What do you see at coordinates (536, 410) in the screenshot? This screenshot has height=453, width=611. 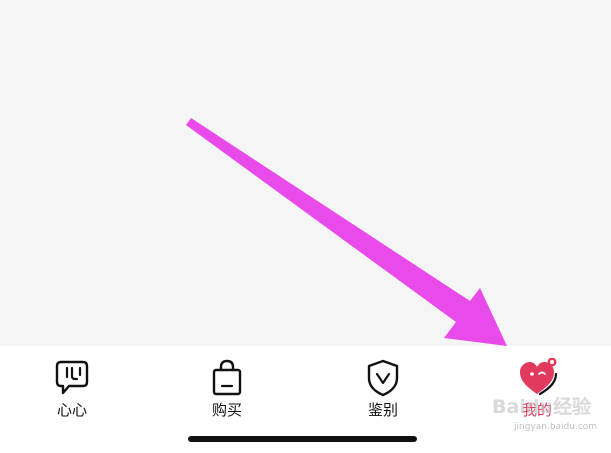 I see `tab-me-label: 我的` at bounding box center [536, 410].